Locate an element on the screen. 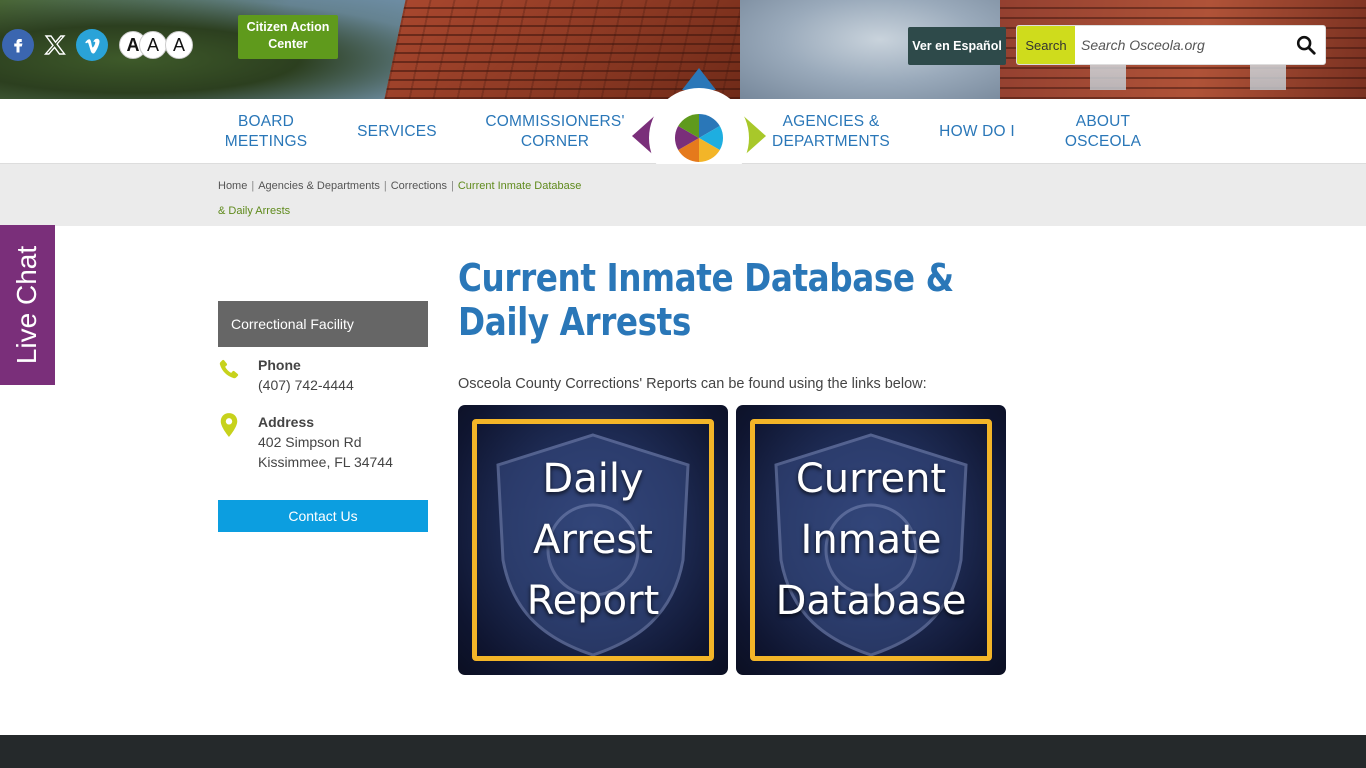 The image size is (1366, 768). breadcrumb-band is located at coordinates (683, 195).